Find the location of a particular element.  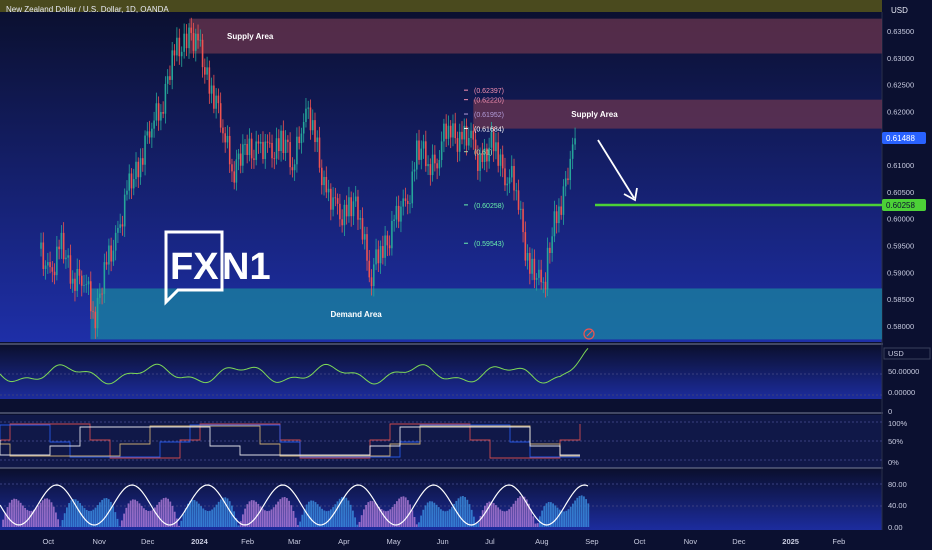

time-tick: Oct is located at coordinates (48, 541).